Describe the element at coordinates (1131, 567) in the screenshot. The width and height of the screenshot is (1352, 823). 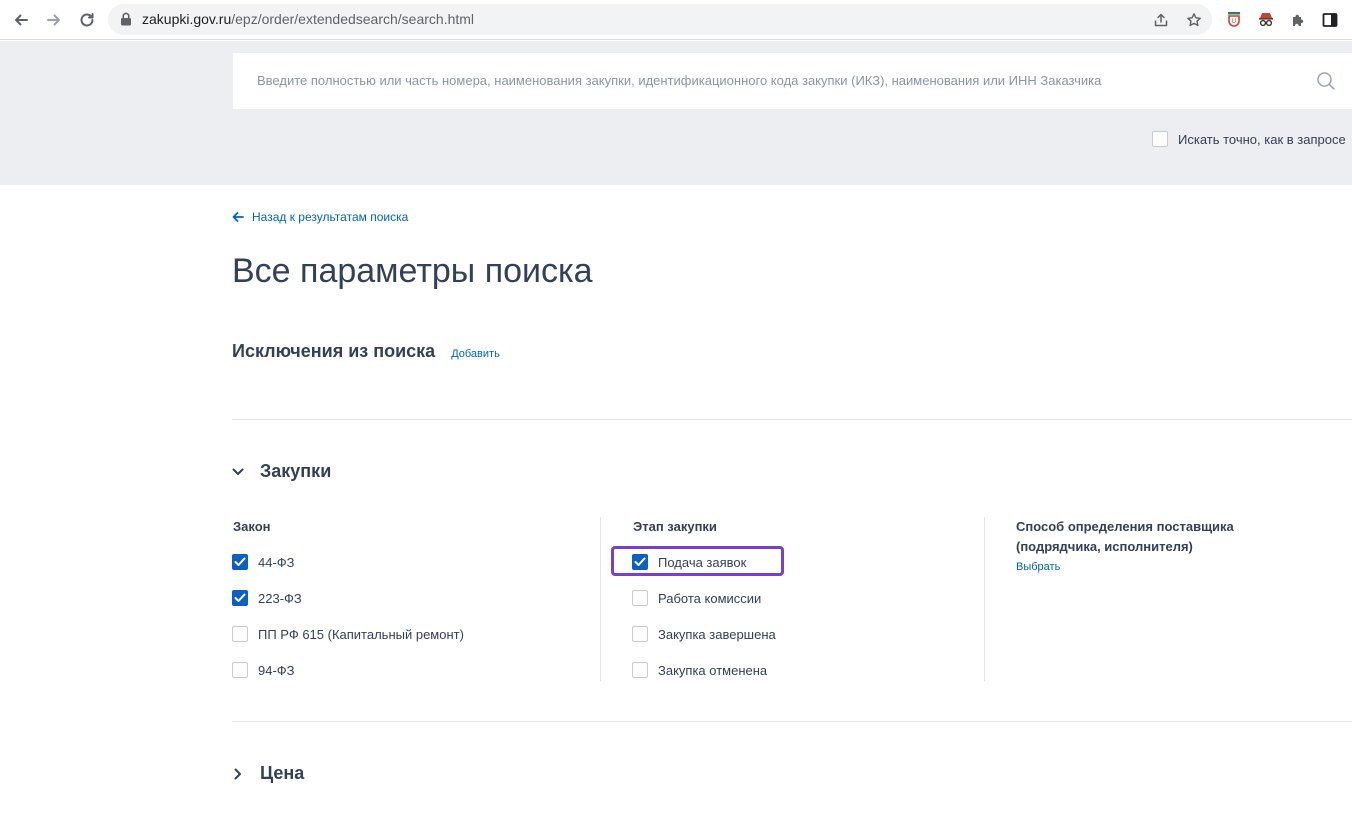
I see `method-choose-link: Выбрать` at that location.